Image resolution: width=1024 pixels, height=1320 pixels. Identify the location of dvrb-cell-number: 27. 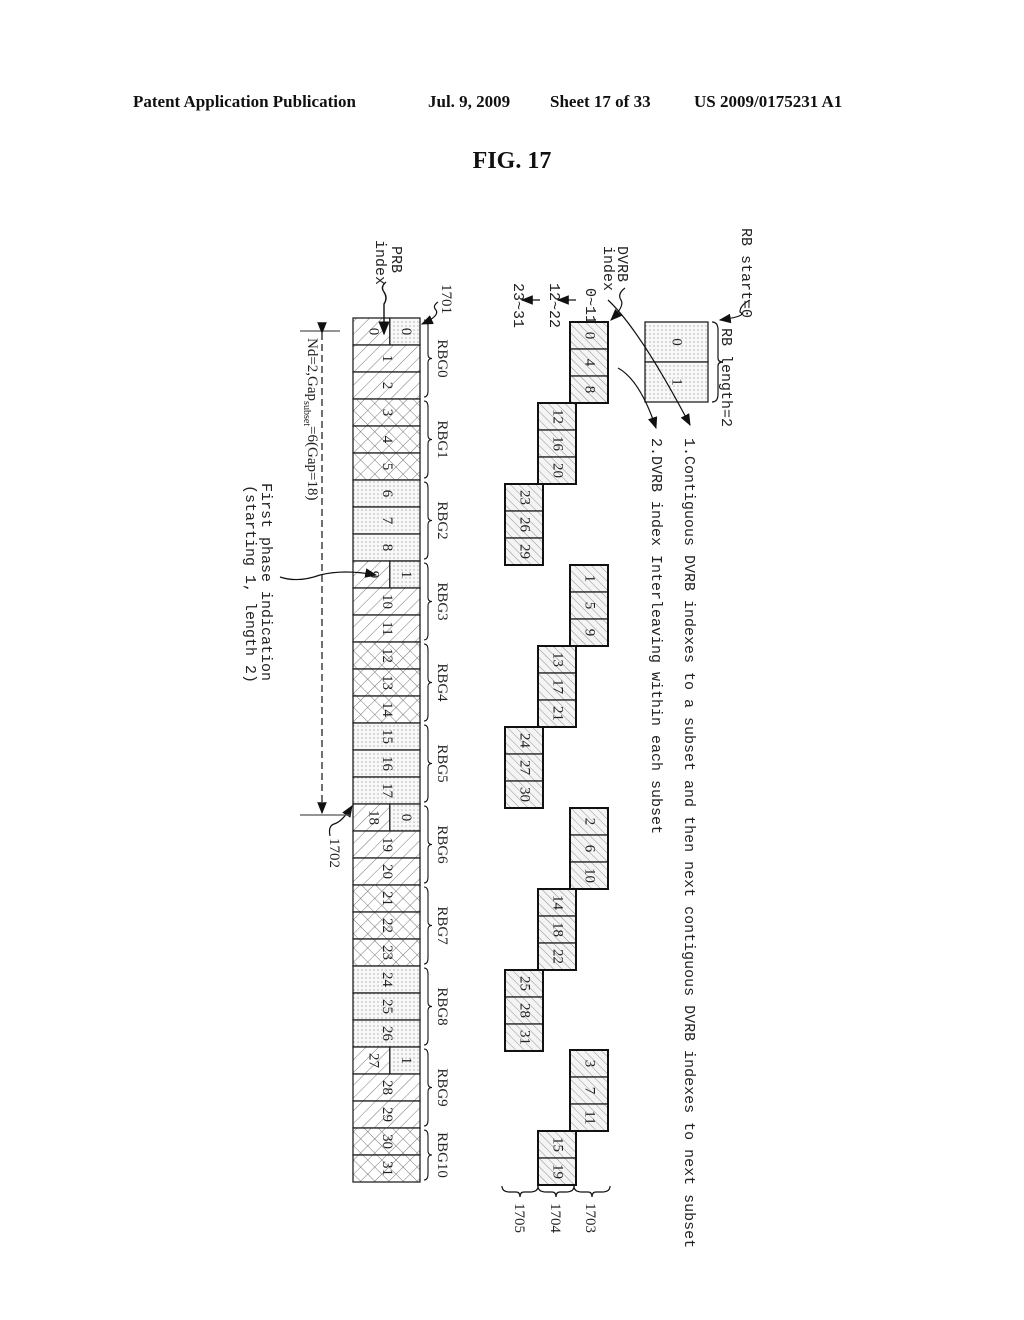
(525, 768).